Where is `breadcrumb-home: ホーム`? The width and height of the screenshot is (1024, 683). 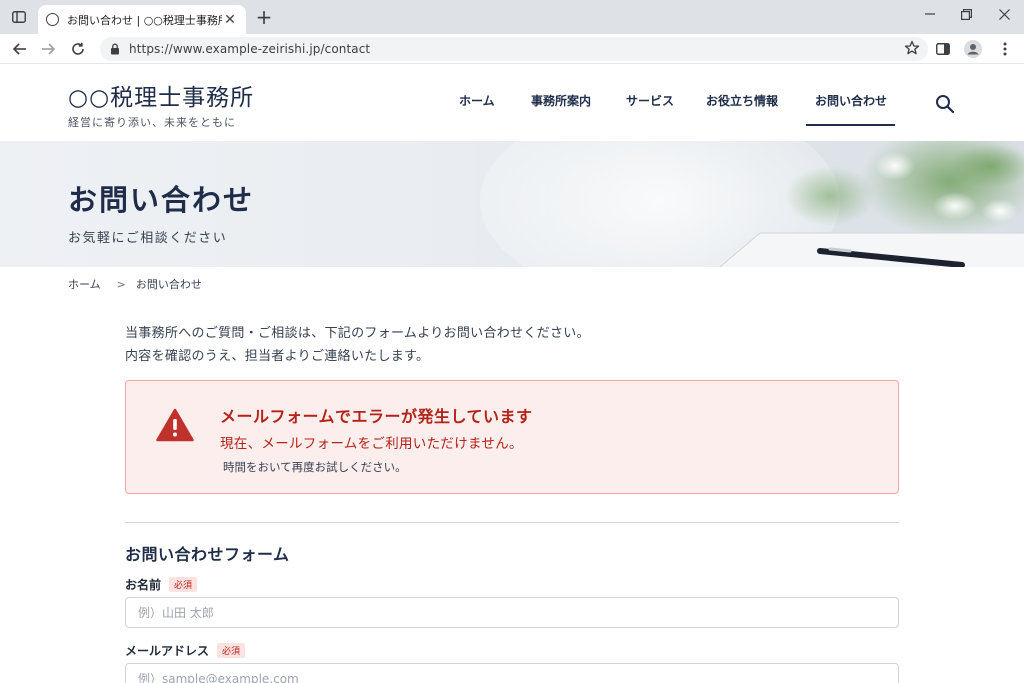
breadcrumb-home: ホーム is located at coordinates (84, 284).